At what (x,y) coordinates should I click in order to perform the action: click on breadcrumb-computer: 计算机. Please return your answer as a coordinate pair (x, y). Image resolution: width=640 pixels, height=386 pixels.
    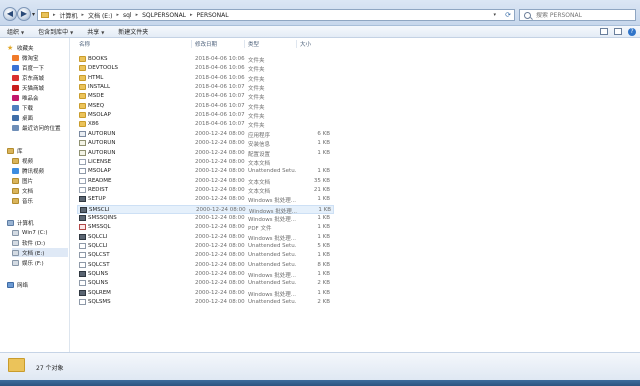
    Looking at the image, I should click on (69, 15).